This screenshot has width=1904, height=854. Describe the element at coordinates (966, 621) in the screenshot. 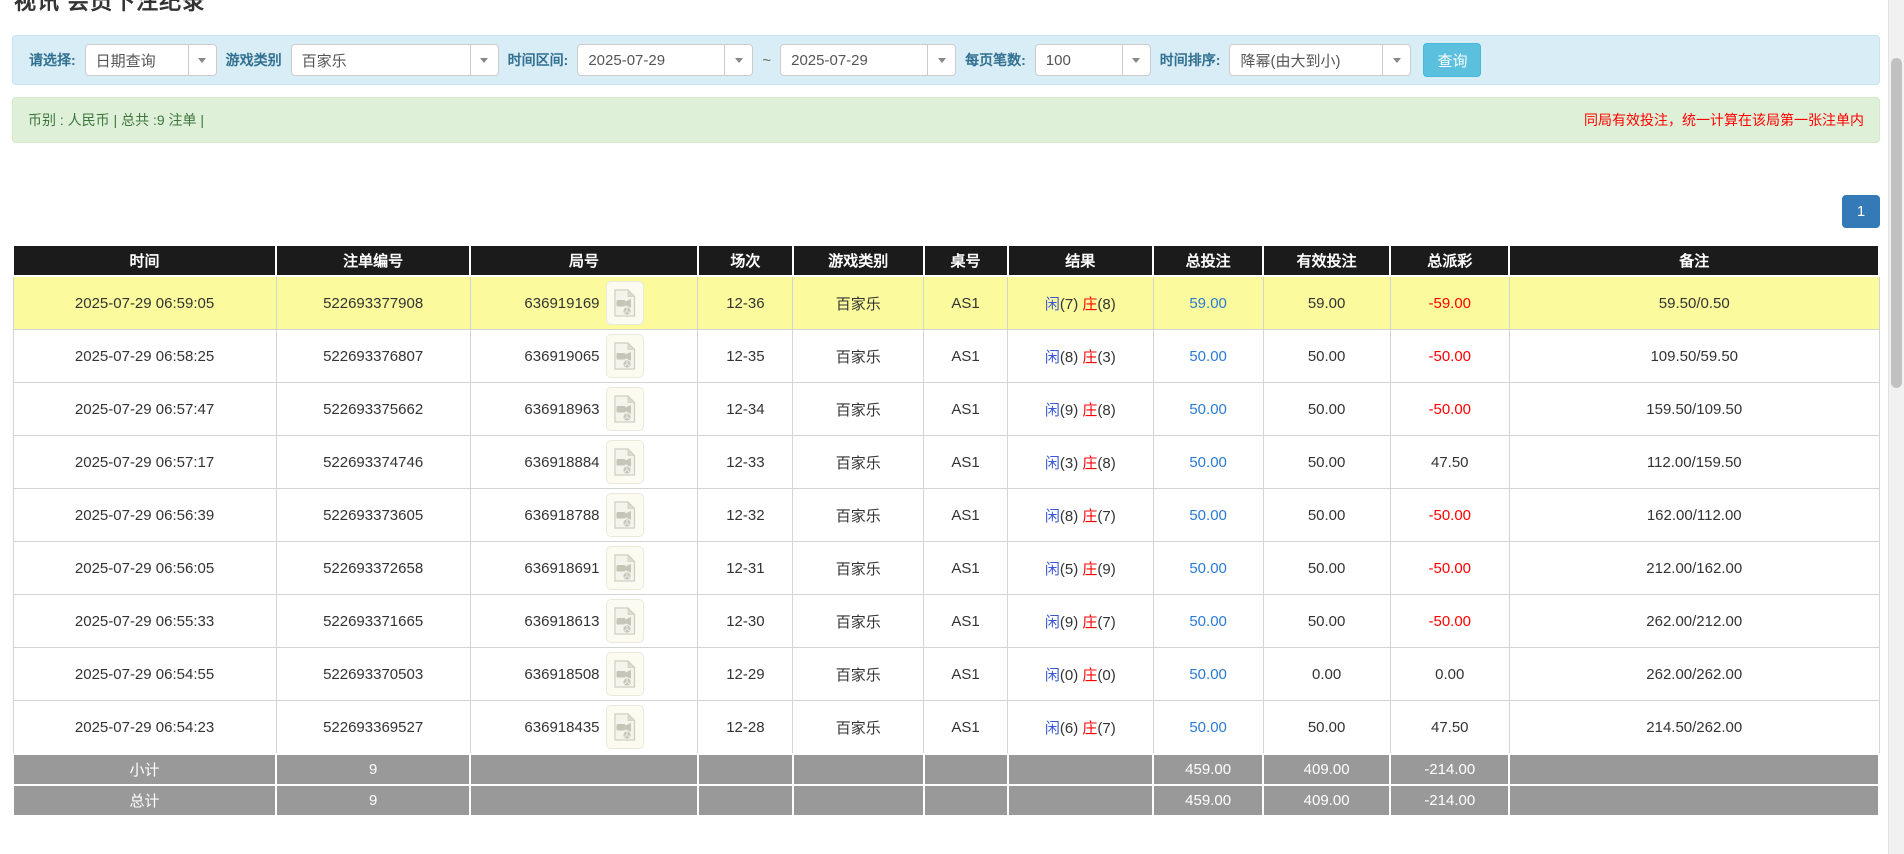

I see `cell-table-no: AS1` at that location.